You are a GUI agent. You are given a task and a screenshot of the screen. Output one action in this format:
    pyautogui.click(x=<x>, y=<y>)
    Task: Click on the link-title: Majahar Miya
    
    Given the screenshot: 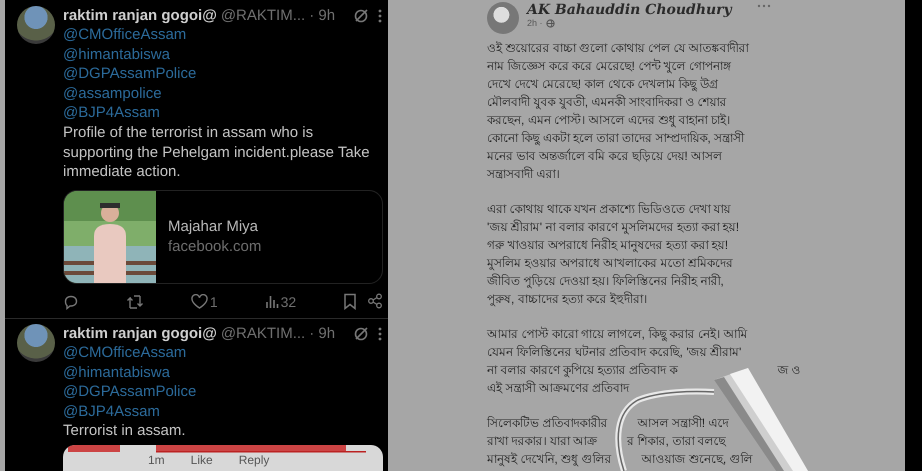 What is the action you would take?
    pyautogui.click(x=214, y=226)
    